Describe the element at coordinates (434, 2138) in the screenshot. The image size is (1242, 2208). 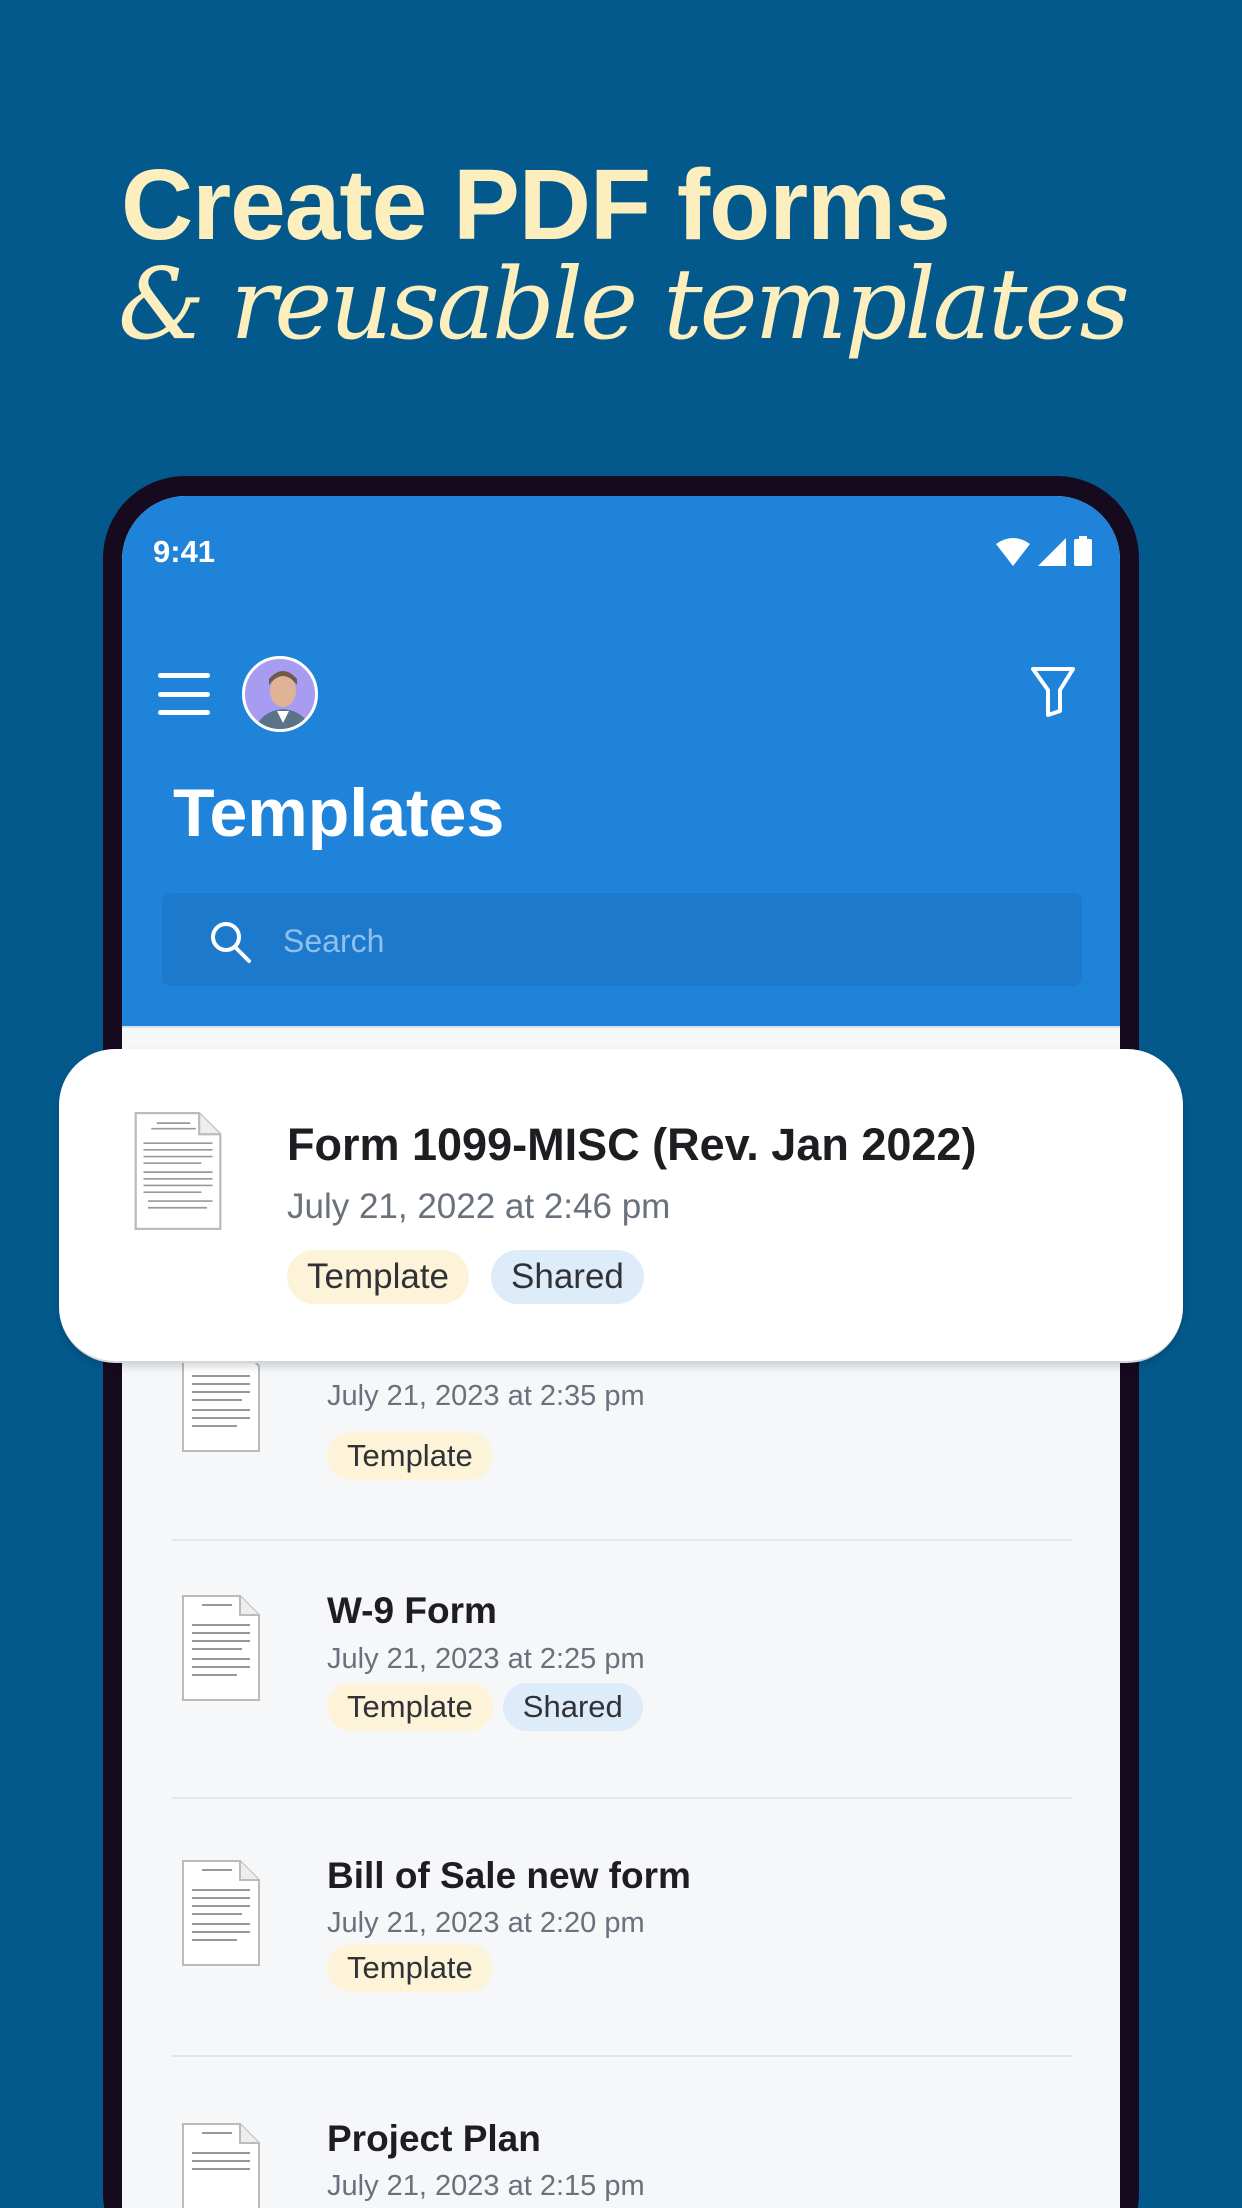
I see `item-title: Project Plan` at that location.